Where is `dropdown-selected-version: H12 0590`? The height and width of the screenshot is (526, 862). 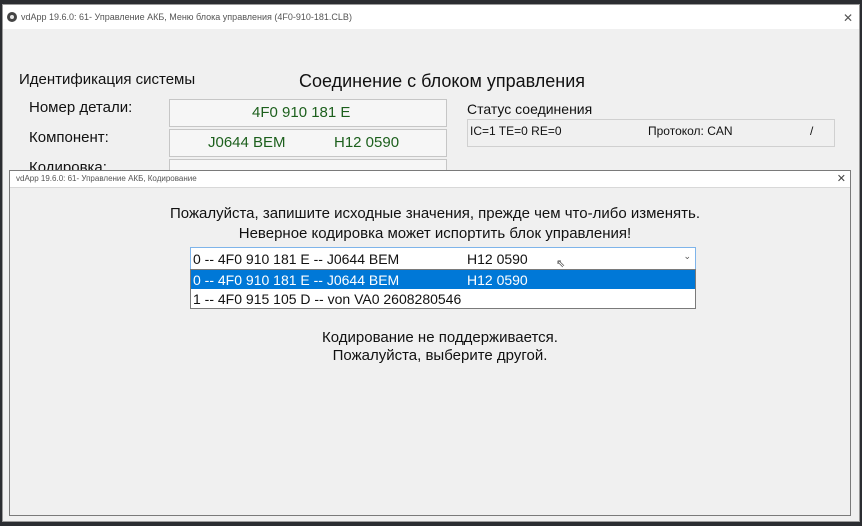
dropdown-selected-version: H12 0590 is located at coordinates (497, 259).